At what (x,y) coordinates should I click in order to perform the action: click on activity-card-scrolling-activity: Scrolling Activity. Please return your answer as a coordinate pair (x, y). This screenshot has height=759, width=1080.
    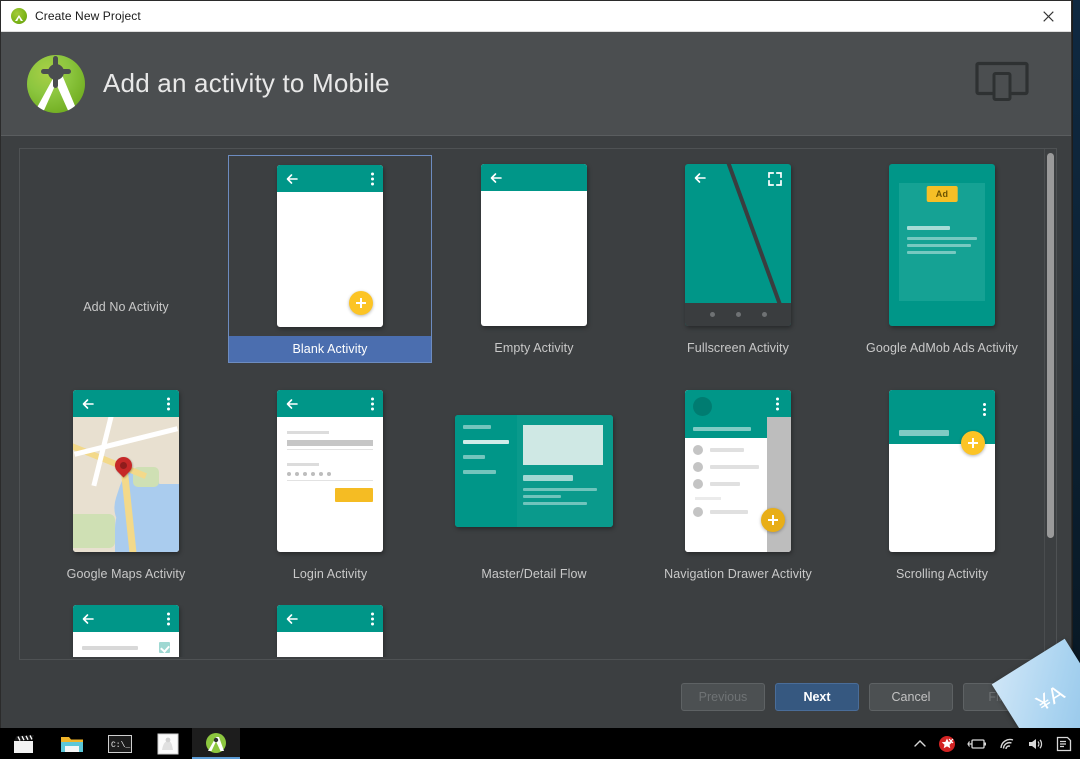
    Looking at the image, I should click on (942, 484).